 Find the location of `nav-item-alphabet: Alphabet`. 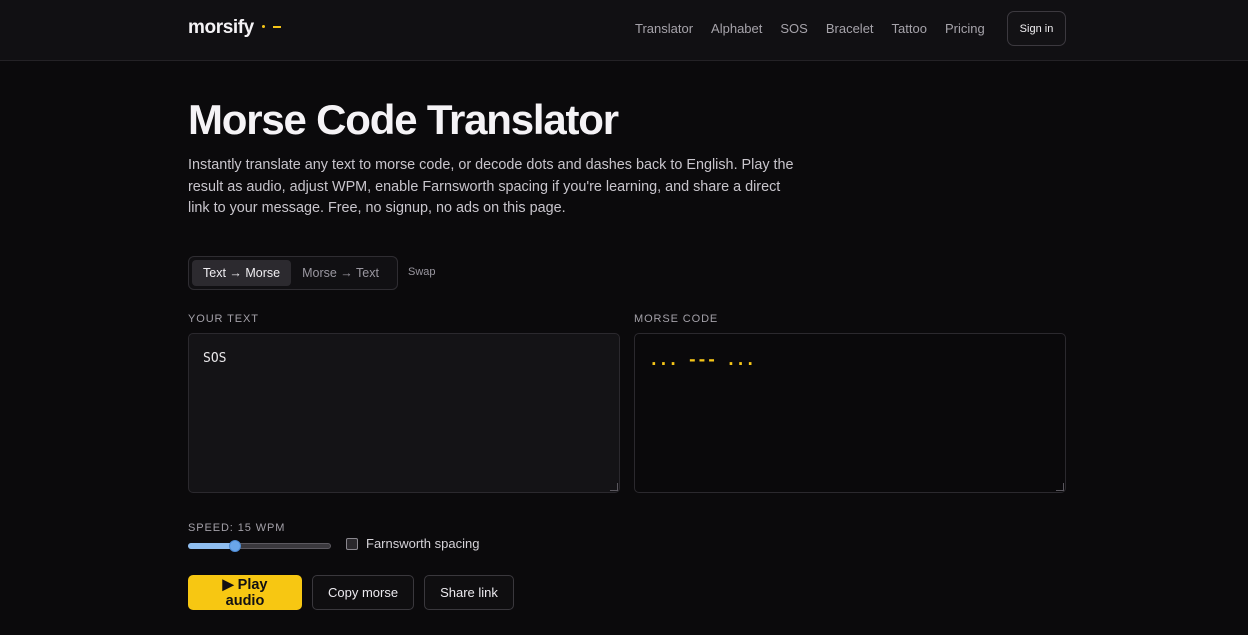

nav-item-alphabet: Alphabet is located at coordinates (736, 28).